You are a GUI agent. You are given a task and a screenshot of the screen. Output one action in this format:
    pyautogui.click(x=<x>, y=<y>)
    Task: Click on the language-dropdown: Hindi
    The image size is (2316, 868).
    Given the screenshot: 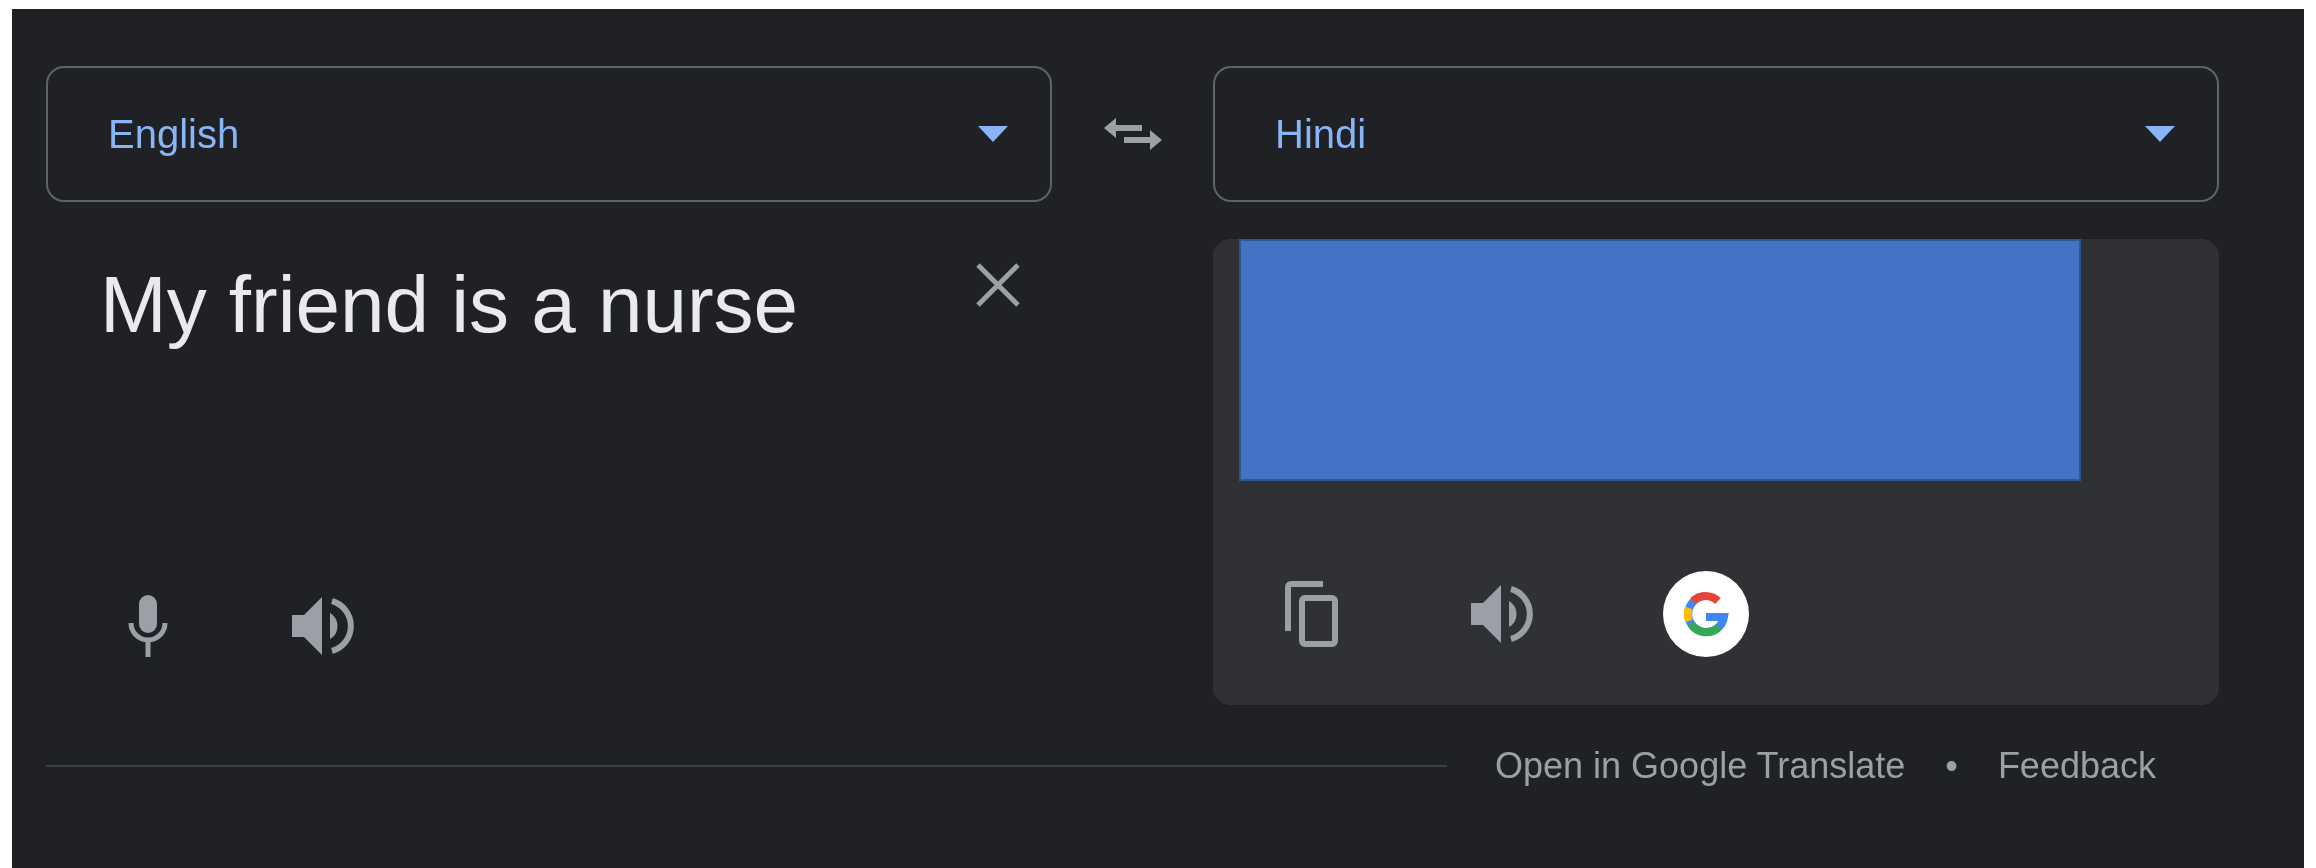 What is the action you would take?
    pyautogui.click(x=1716, y=134)
    